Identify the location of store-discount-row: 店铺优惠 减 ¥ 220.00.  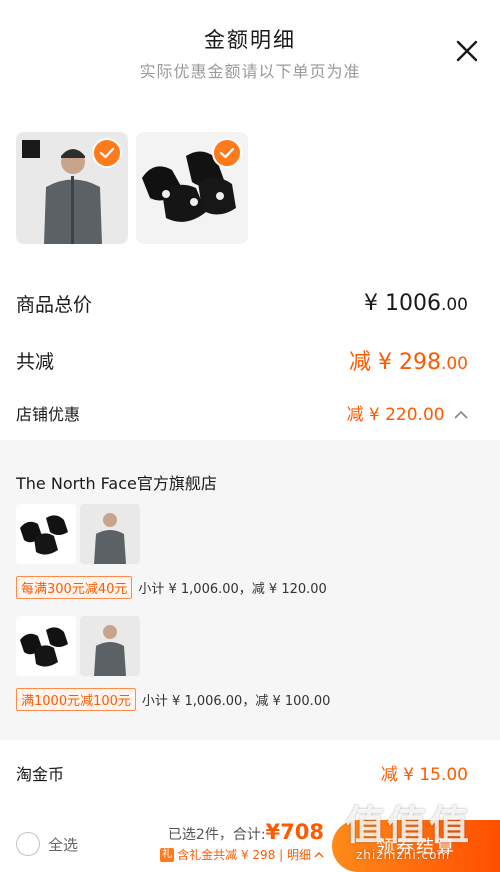
(242, 412).